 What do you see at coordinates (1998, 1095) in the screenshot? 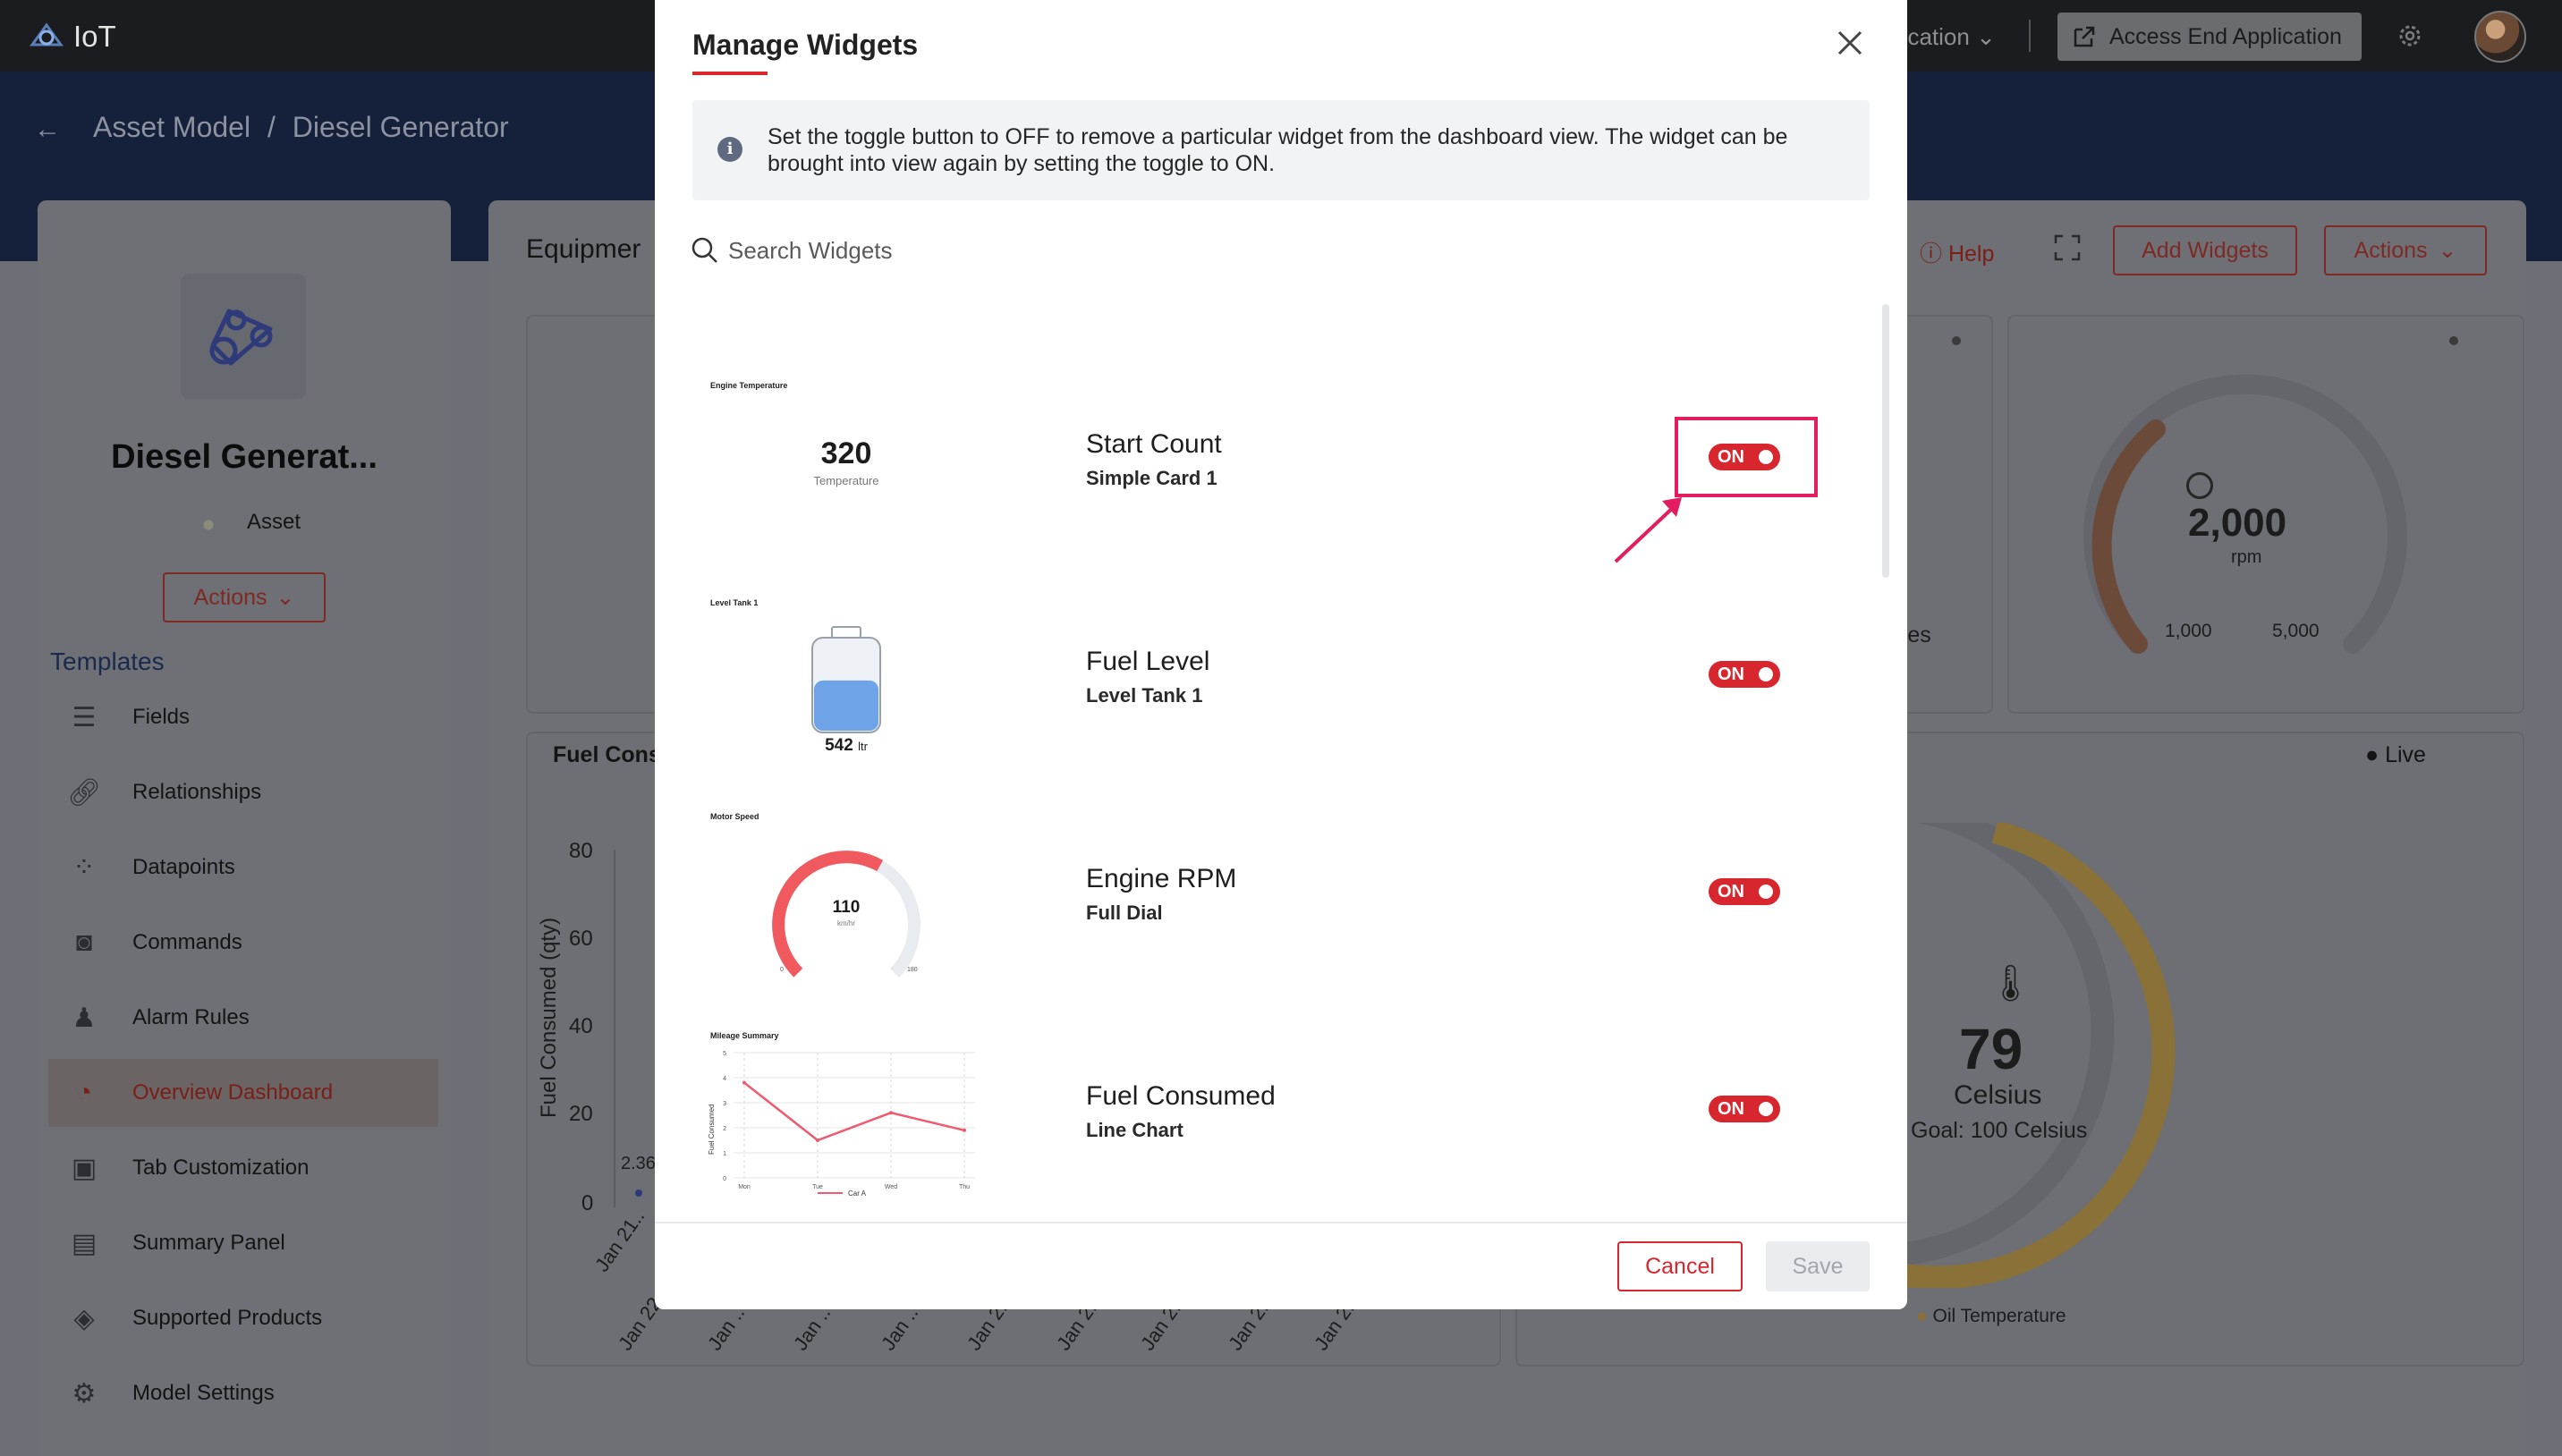
I see `temperature-unit: Celsius` at bounding box center [1998, 1095].